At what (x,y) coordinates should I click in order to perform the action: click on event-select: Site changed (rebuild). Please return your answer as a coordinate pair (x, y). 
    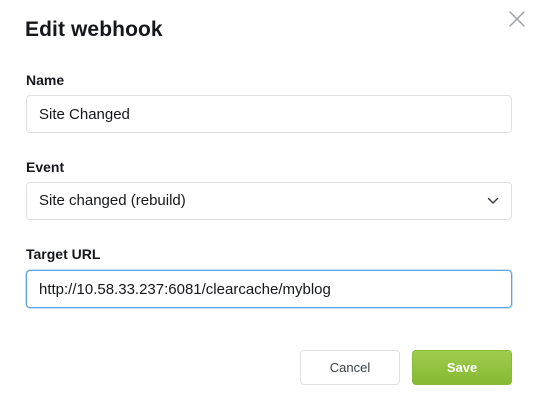
    Looking at the image, I should click on (269, 201).